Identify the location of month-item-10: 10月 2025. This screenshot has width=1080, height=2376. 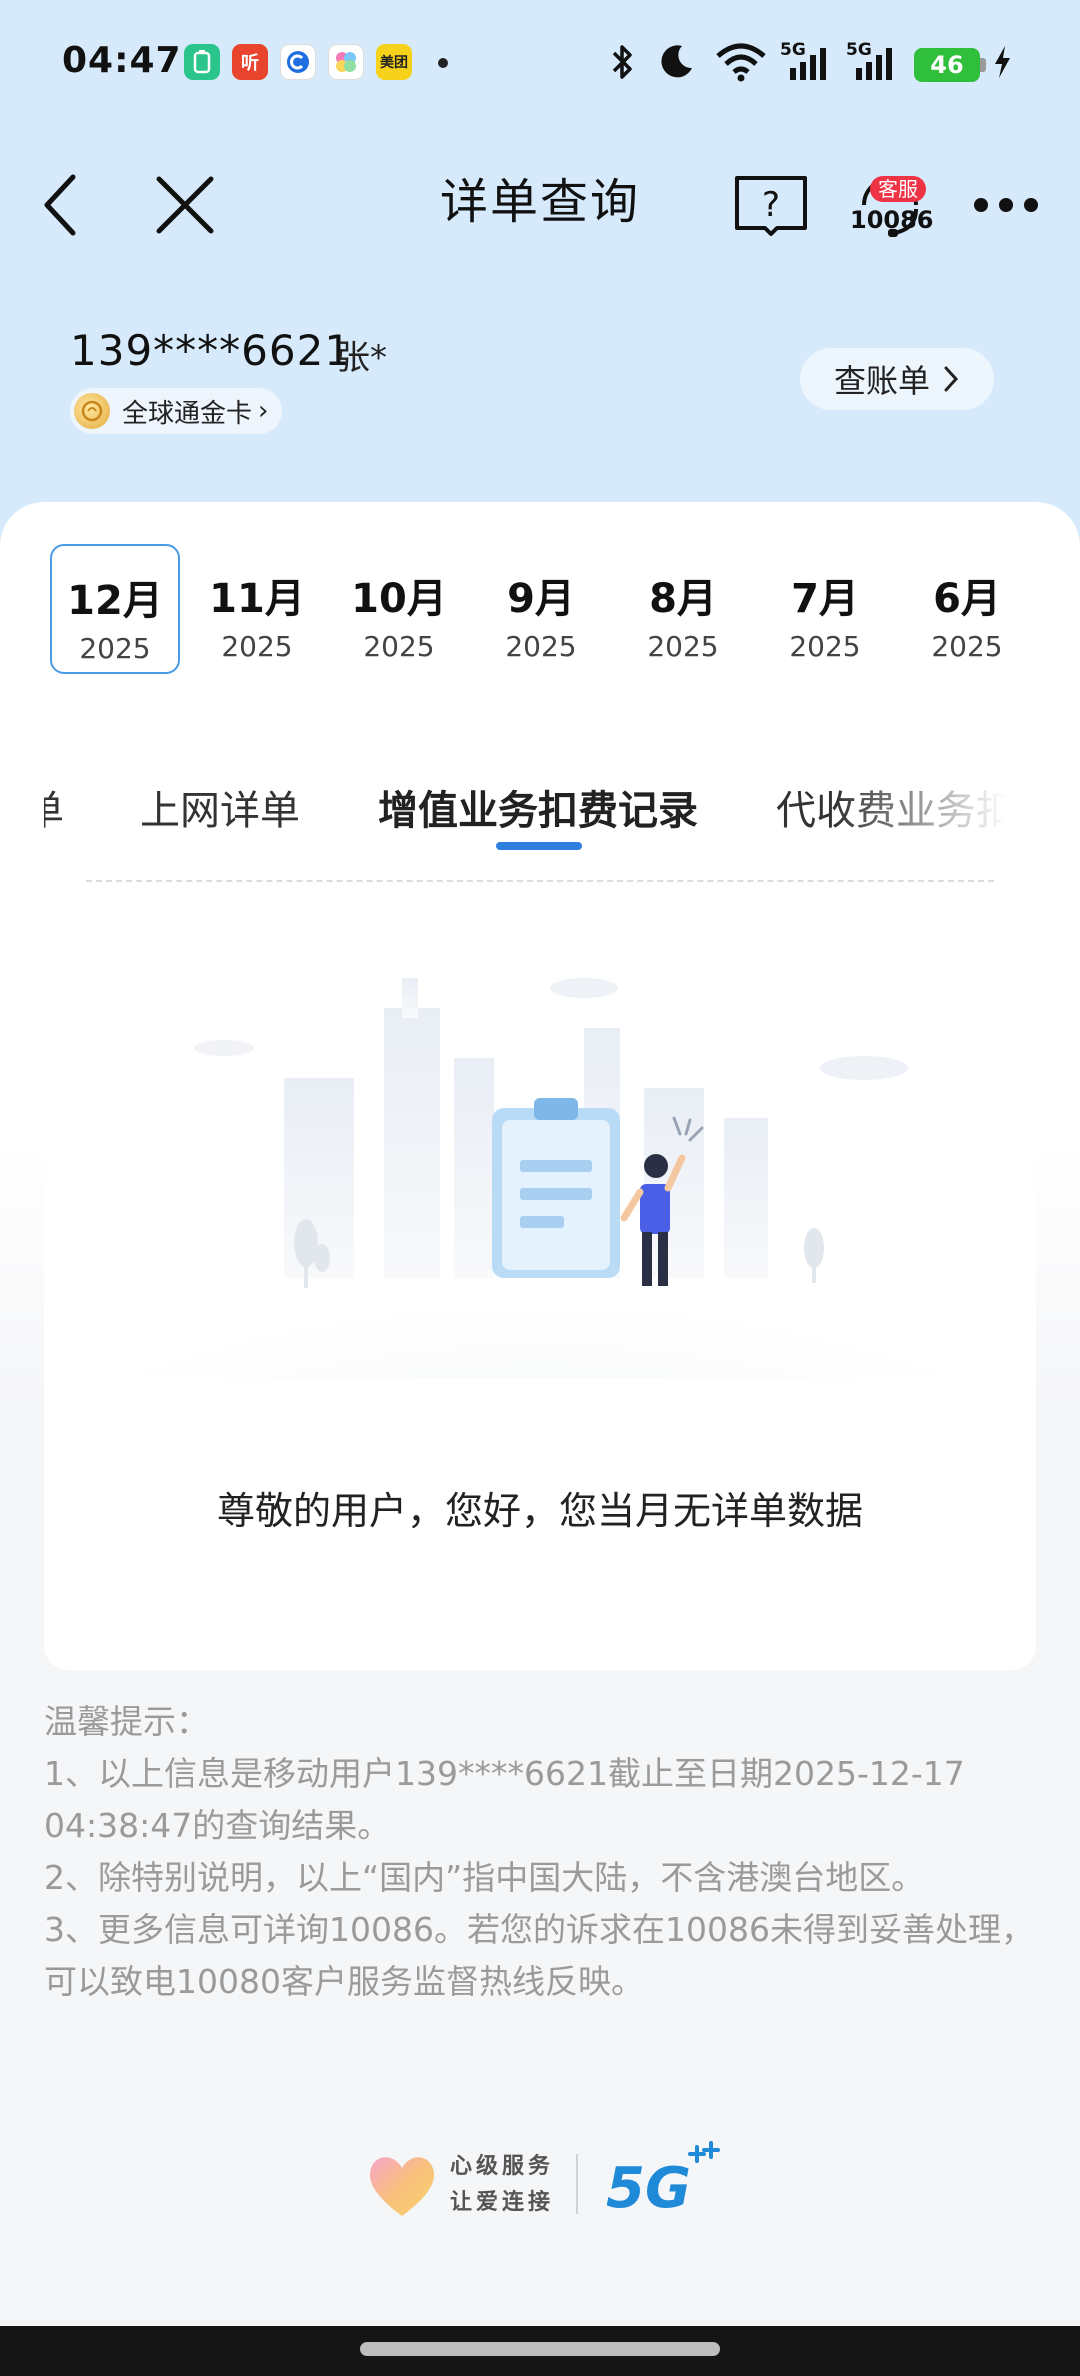
(399, 609).